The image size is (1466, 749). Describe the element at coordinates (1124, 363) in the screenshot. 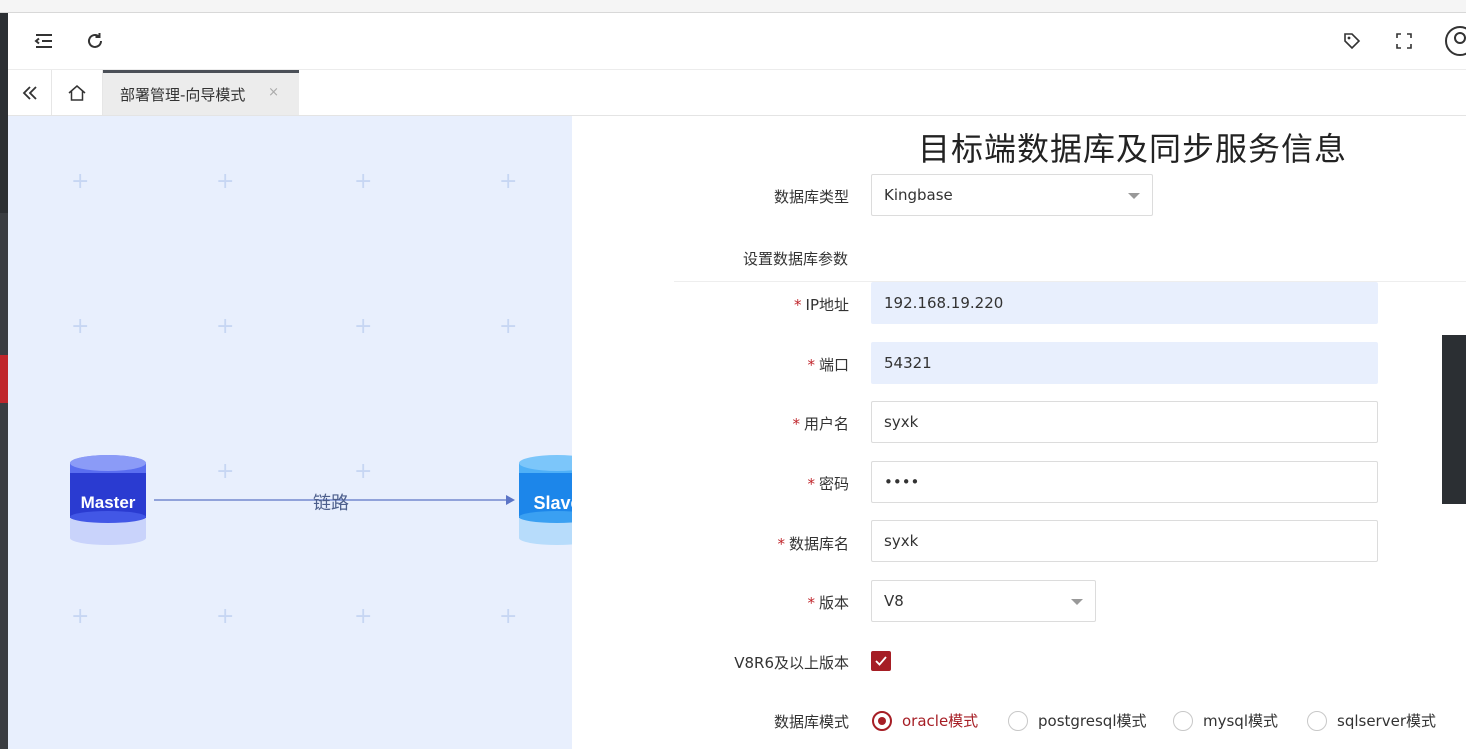

I see `port-input: 54321` at that location.